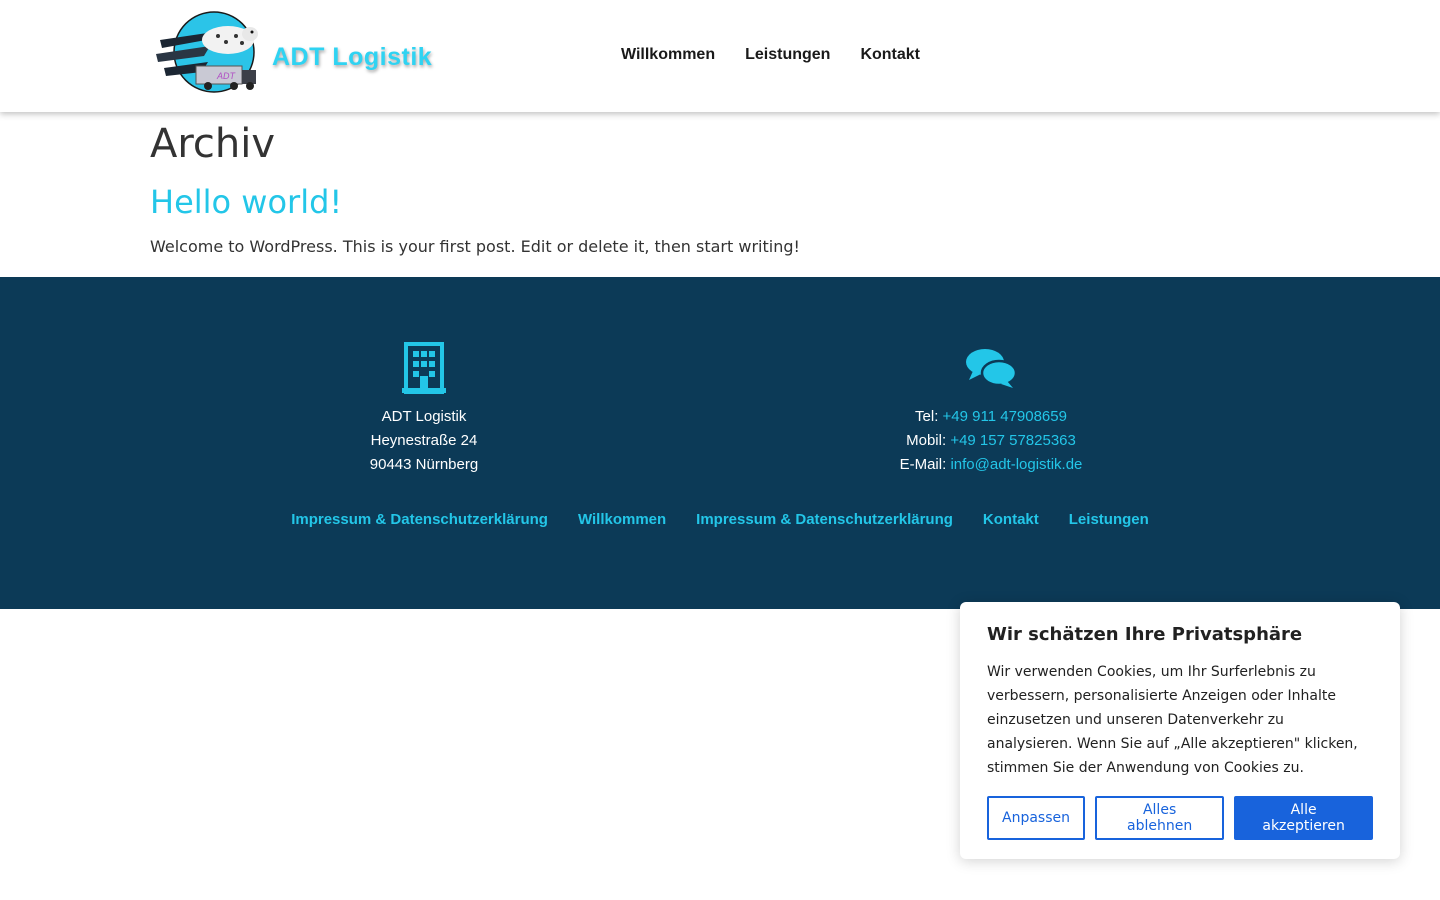 Image resolution: width=1440 pixels, height=900 pixels. I want to click on footer-tel: Tel: +49 911 47908659, so click(991, 417).